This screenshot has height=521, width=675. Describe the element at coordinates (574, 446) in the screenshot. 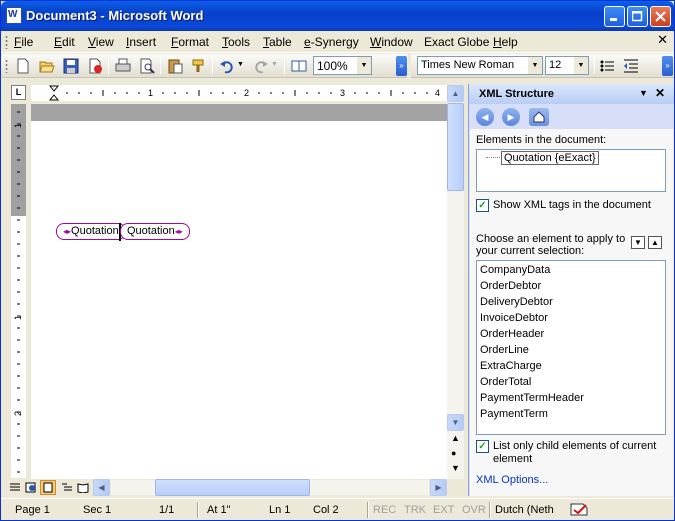

I see `list-child-elements-label: List only child elements of current` at that location.